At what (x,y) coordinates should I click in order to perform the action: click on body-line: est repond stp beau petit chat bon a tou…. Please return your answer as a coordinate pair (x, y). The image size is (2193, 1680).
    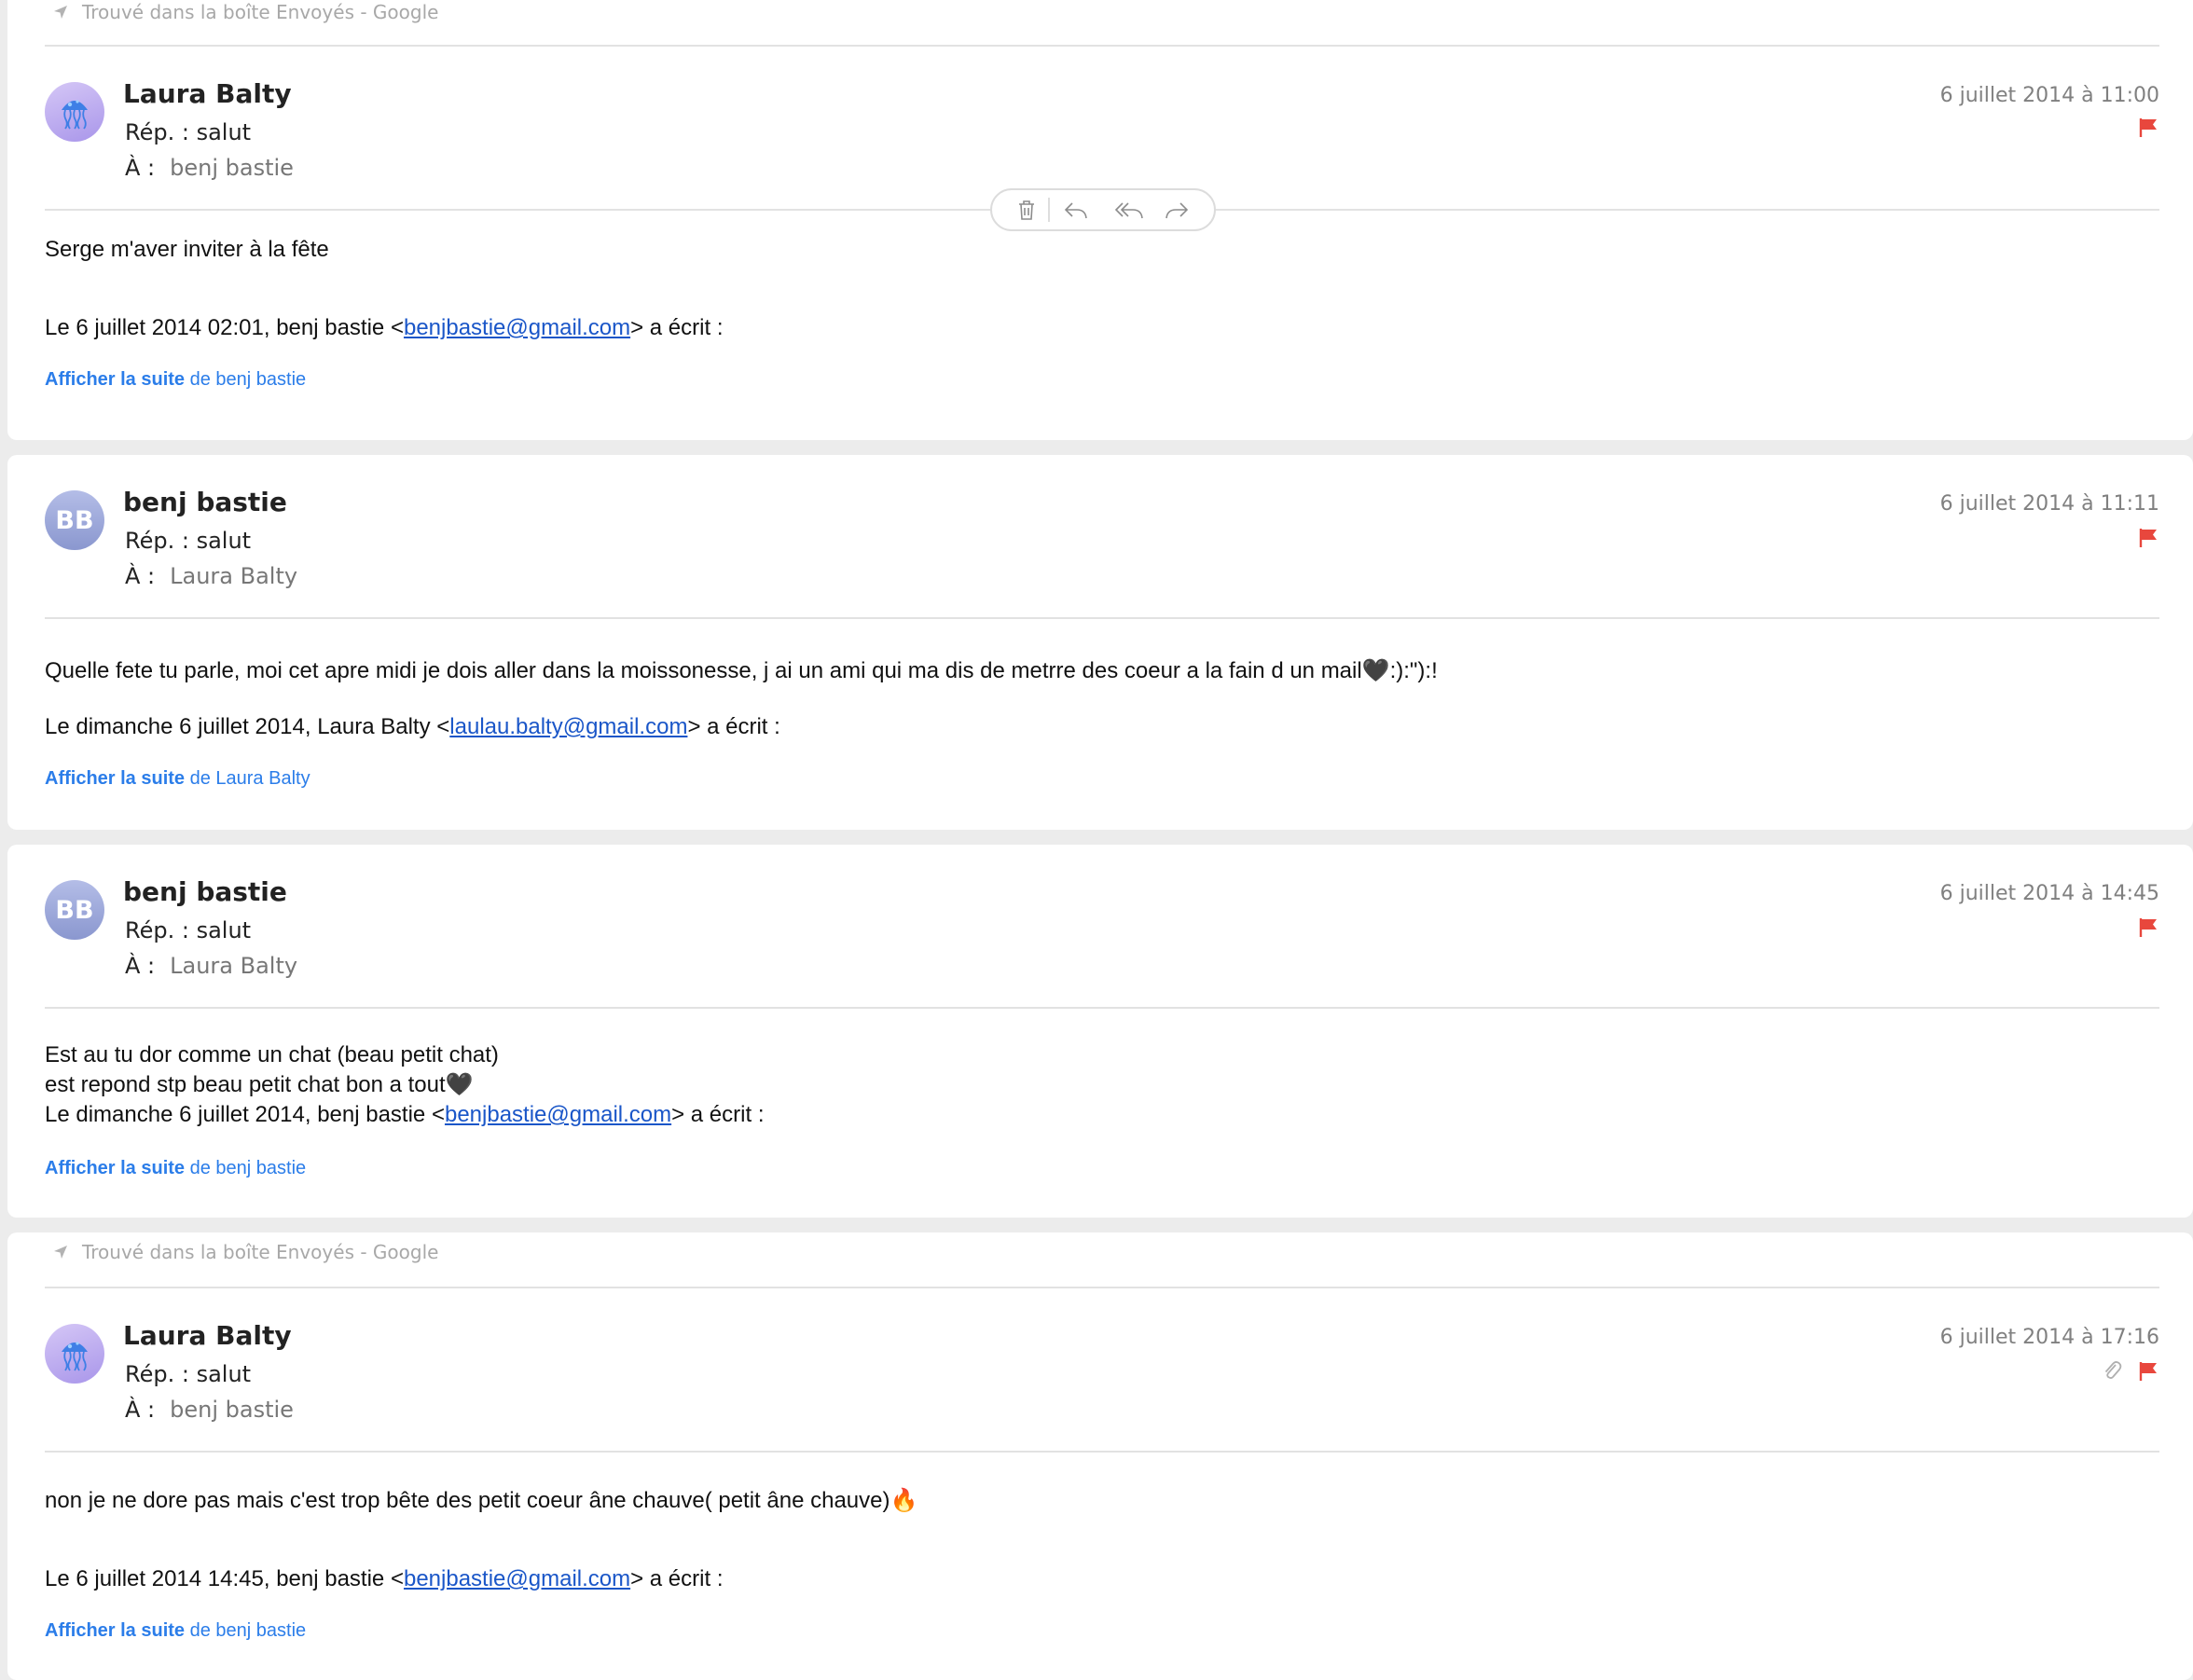
    Looking at the image, I should click on (259, 1084).